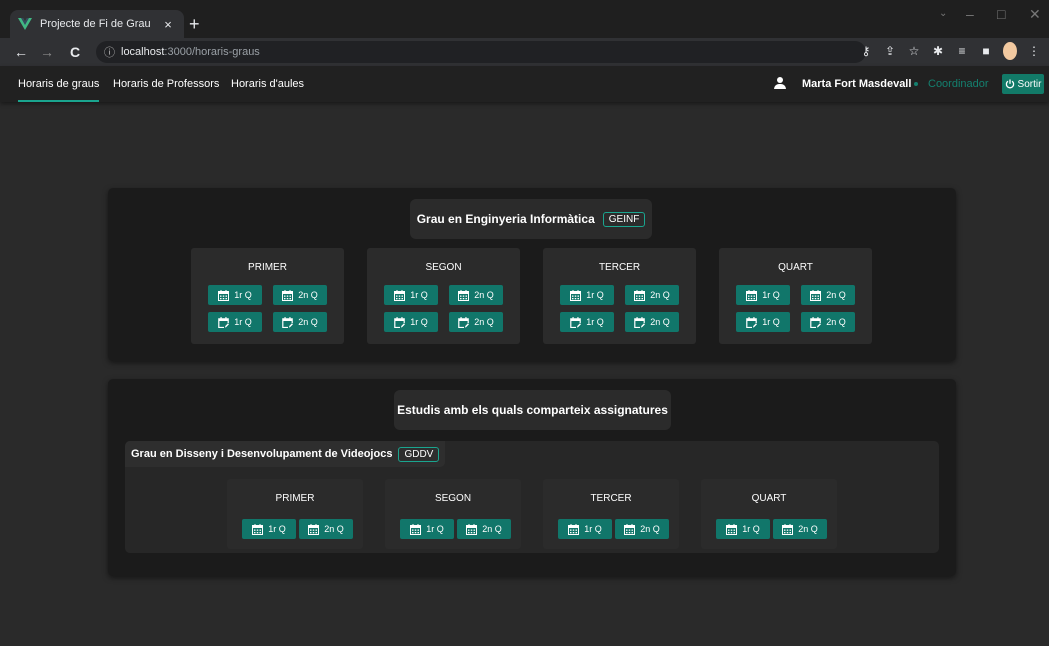 Image resolution: width=1049 pixels, height=646 pixels. What do you see at coordinates (25, 24) in the screenshot?
I see `vue-logo-icon` at bounding box center [25, 24].